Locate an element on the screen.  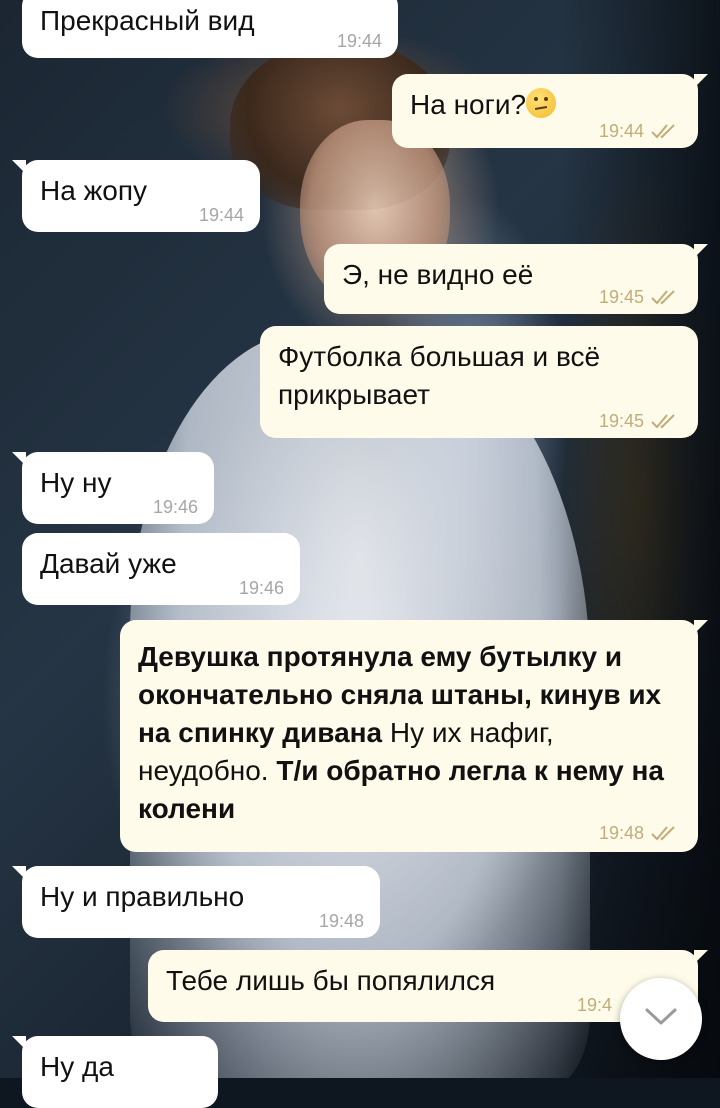
message-bubble-incoming: Ну и правильно 19:48 is located at coordinates (196, 902).